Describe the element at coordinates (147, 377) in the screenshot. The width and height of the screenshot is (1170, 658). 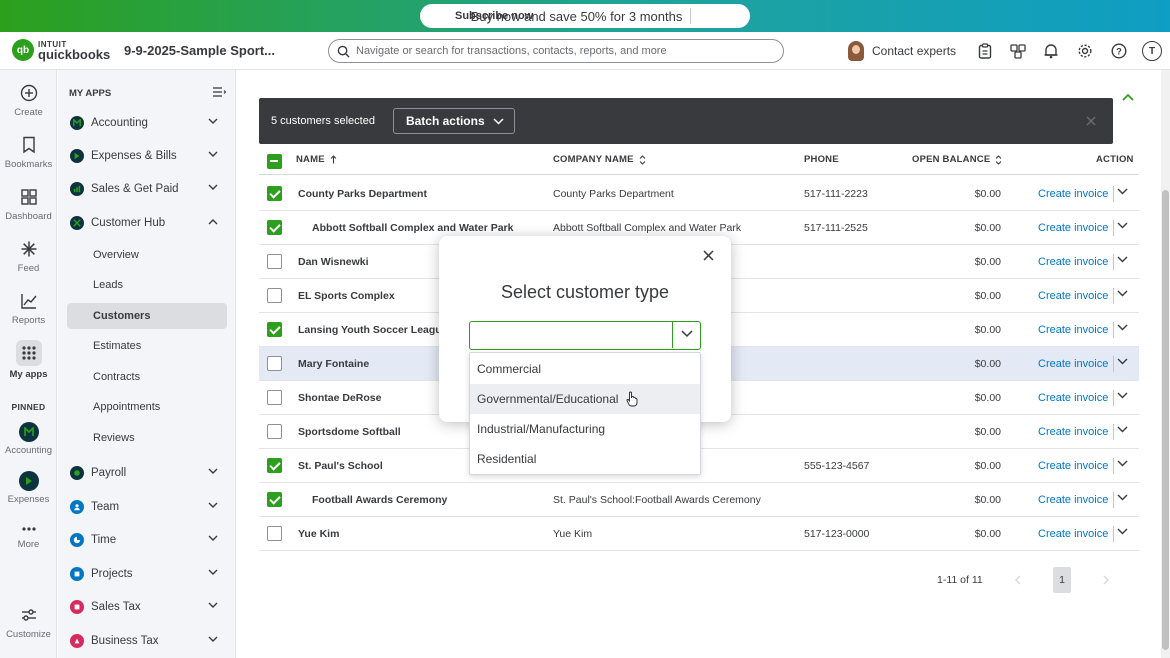
I see `nav-sub-contracts: Contracts` at that location.